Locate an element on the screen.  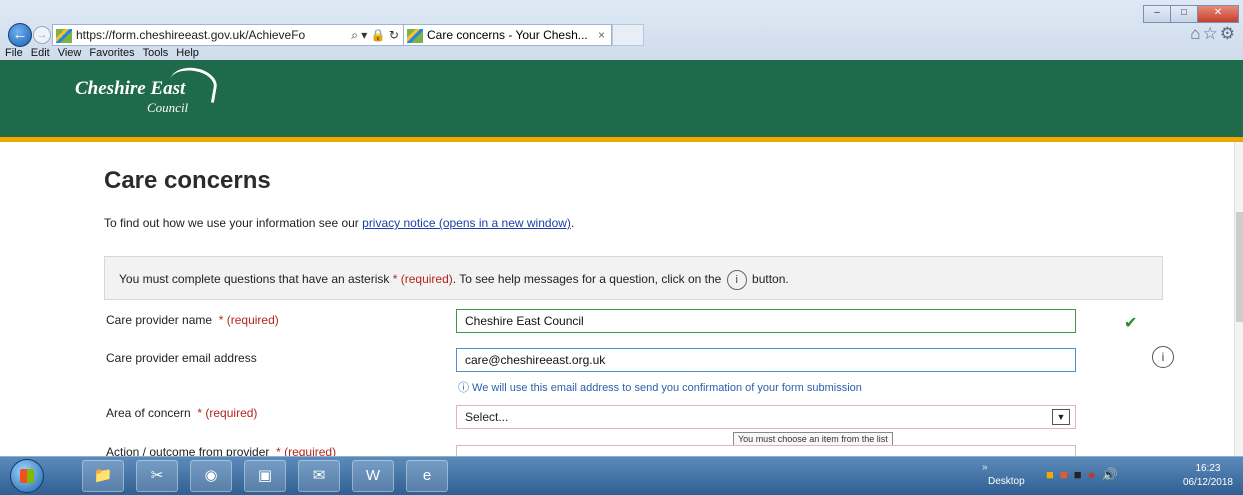
remote-desktop-icon: ▣ is located at coordinates (265, 476).